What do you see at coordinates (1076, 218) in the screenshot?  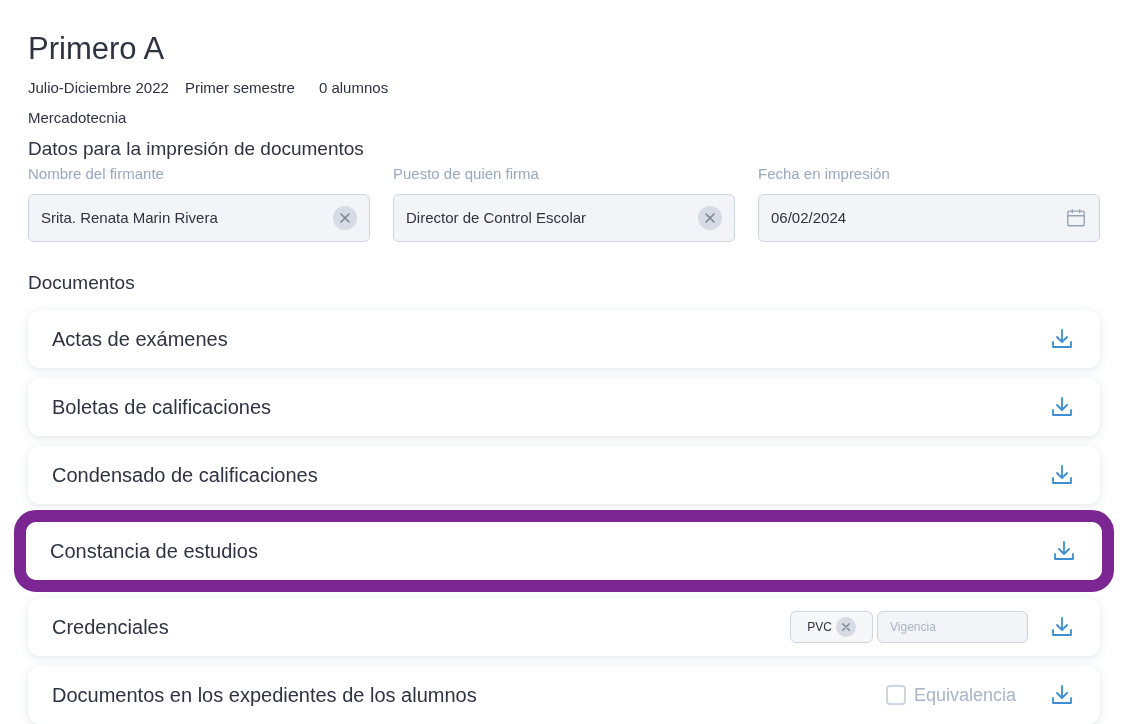 I see `calendar-icon` at bounding box center [1076, 218].